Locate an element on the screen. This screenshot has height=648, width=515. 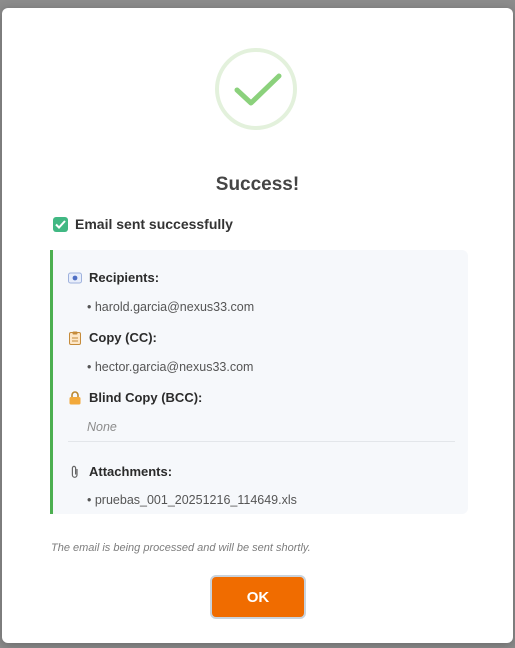
bcc-empty: None is located at coordinates (102, 427).